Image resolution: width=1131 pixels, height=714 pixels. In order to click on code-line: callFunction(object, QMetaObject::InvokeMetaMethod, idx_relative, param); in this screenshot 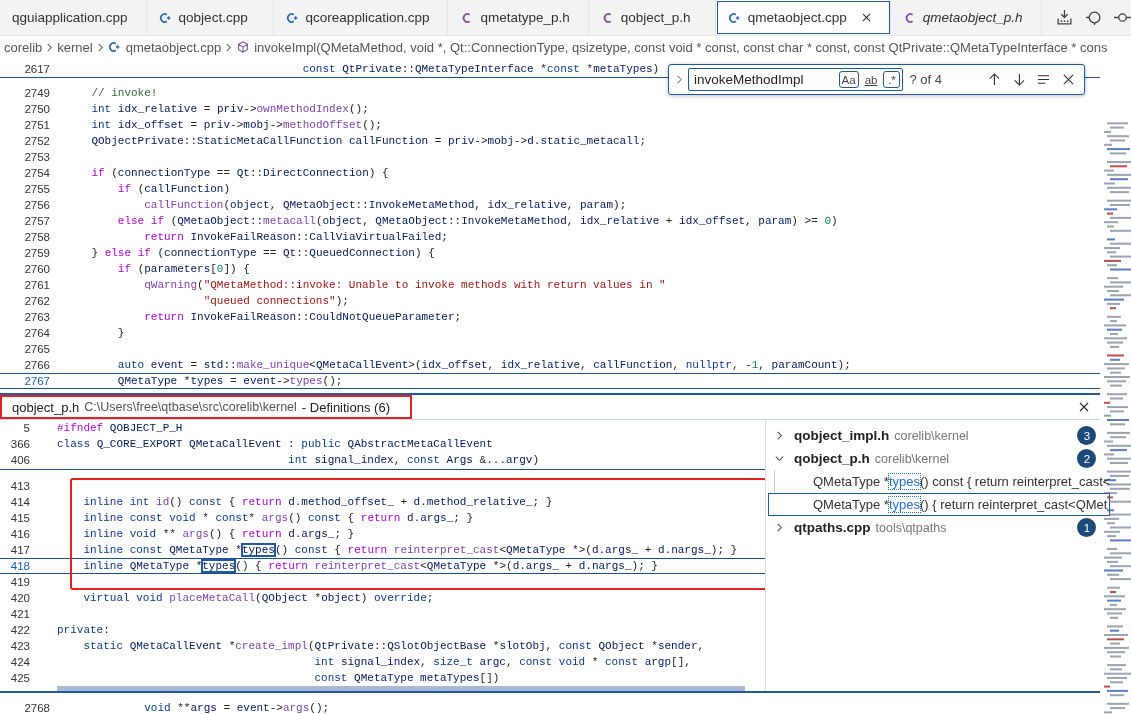, I will do `click(385, 205)`.